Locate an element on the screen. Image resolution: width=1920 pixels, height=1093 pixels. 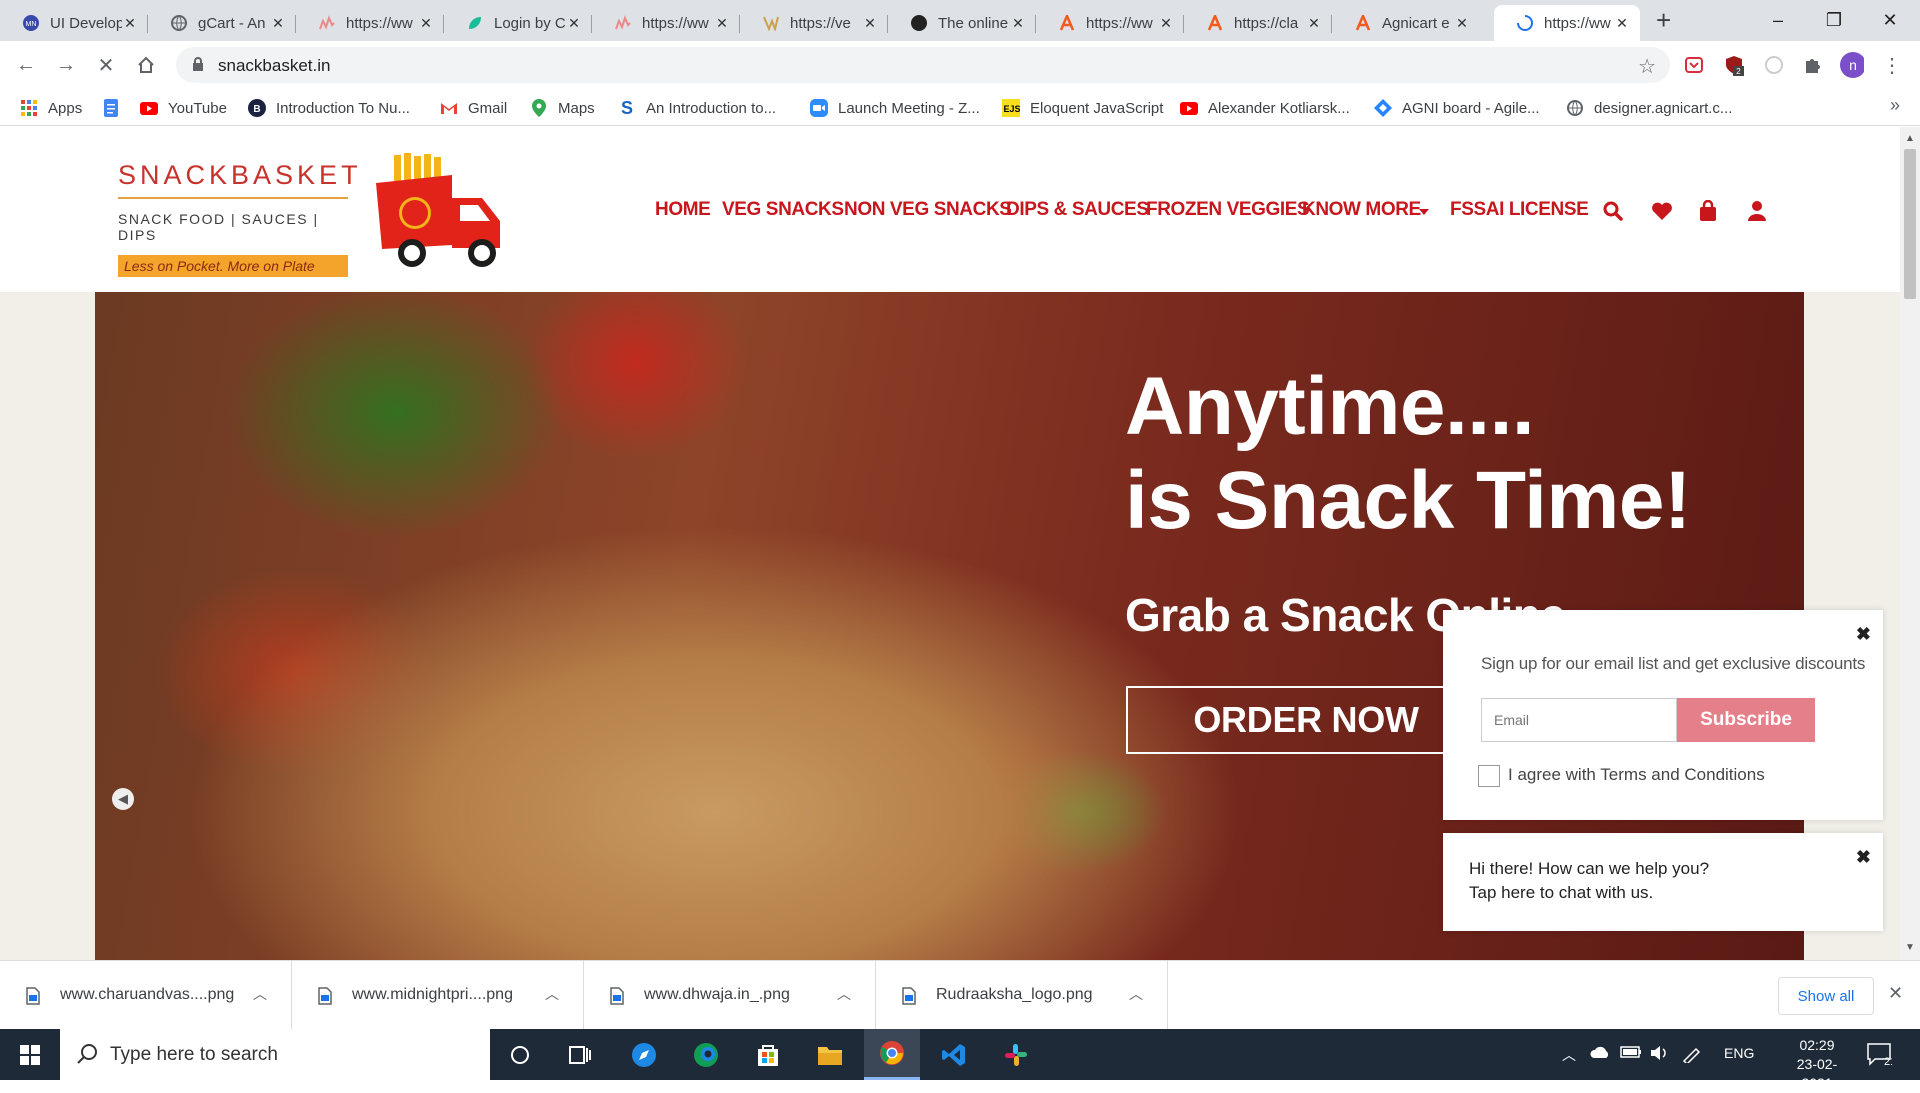
bookmark-star-icon: ☆ is located at coordinates (1647, 66).